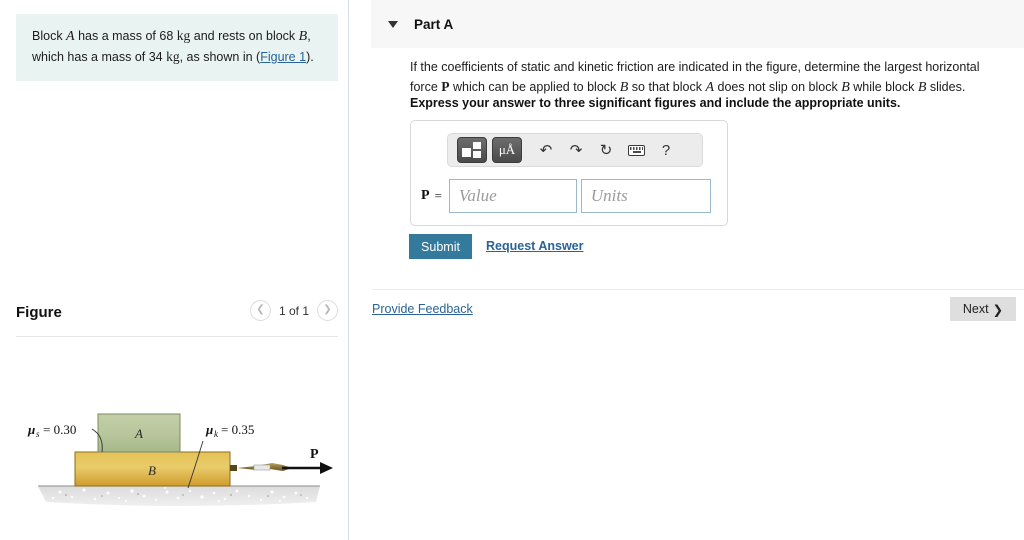  I want to click on bottom-divider, so click(698, 289).